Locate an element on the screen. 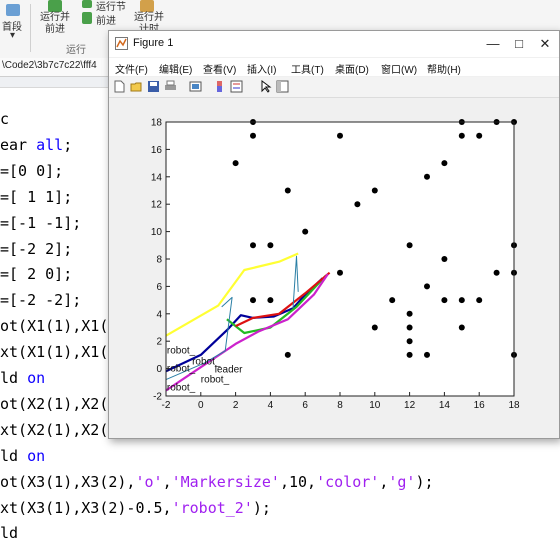 This screenshot has height=557, width=560. x-tick-label: 8 is located at coordinates (340, 405).